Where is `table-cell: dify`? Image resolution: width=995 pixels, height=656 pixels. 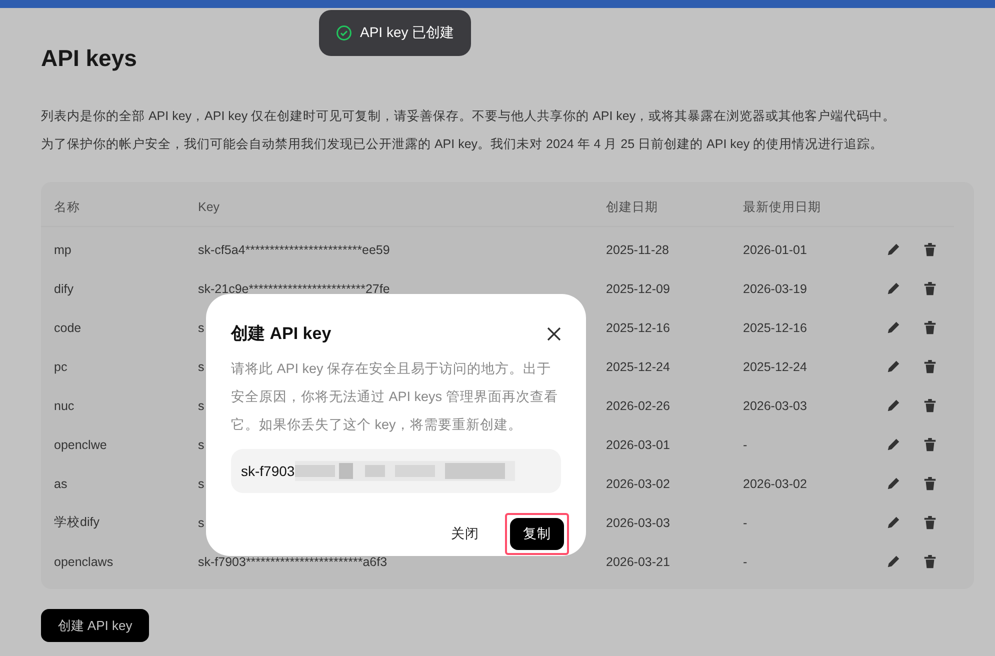
table-cell: dify is located at coordinates (64, 289).